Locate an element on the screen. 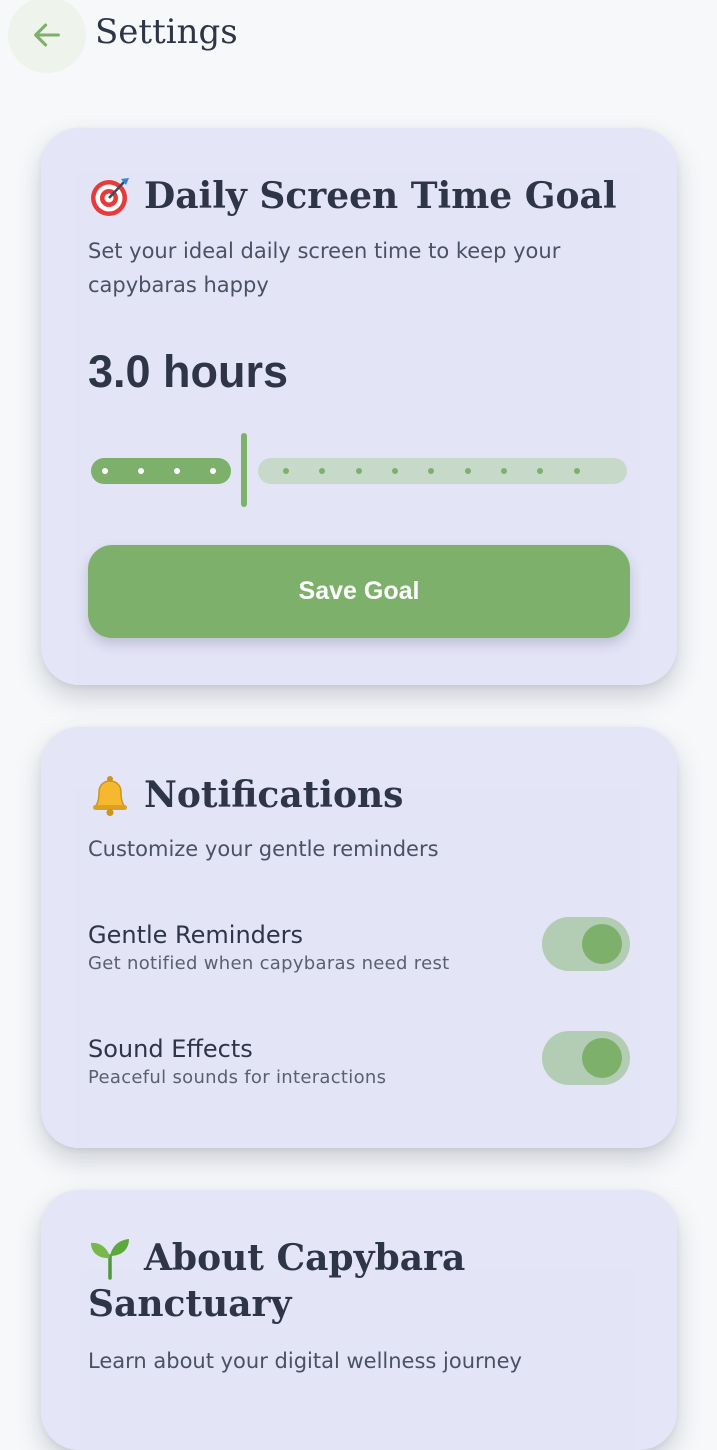  goal-card-title: Daily Screen Time Goal is located at coordinates (352, 196).